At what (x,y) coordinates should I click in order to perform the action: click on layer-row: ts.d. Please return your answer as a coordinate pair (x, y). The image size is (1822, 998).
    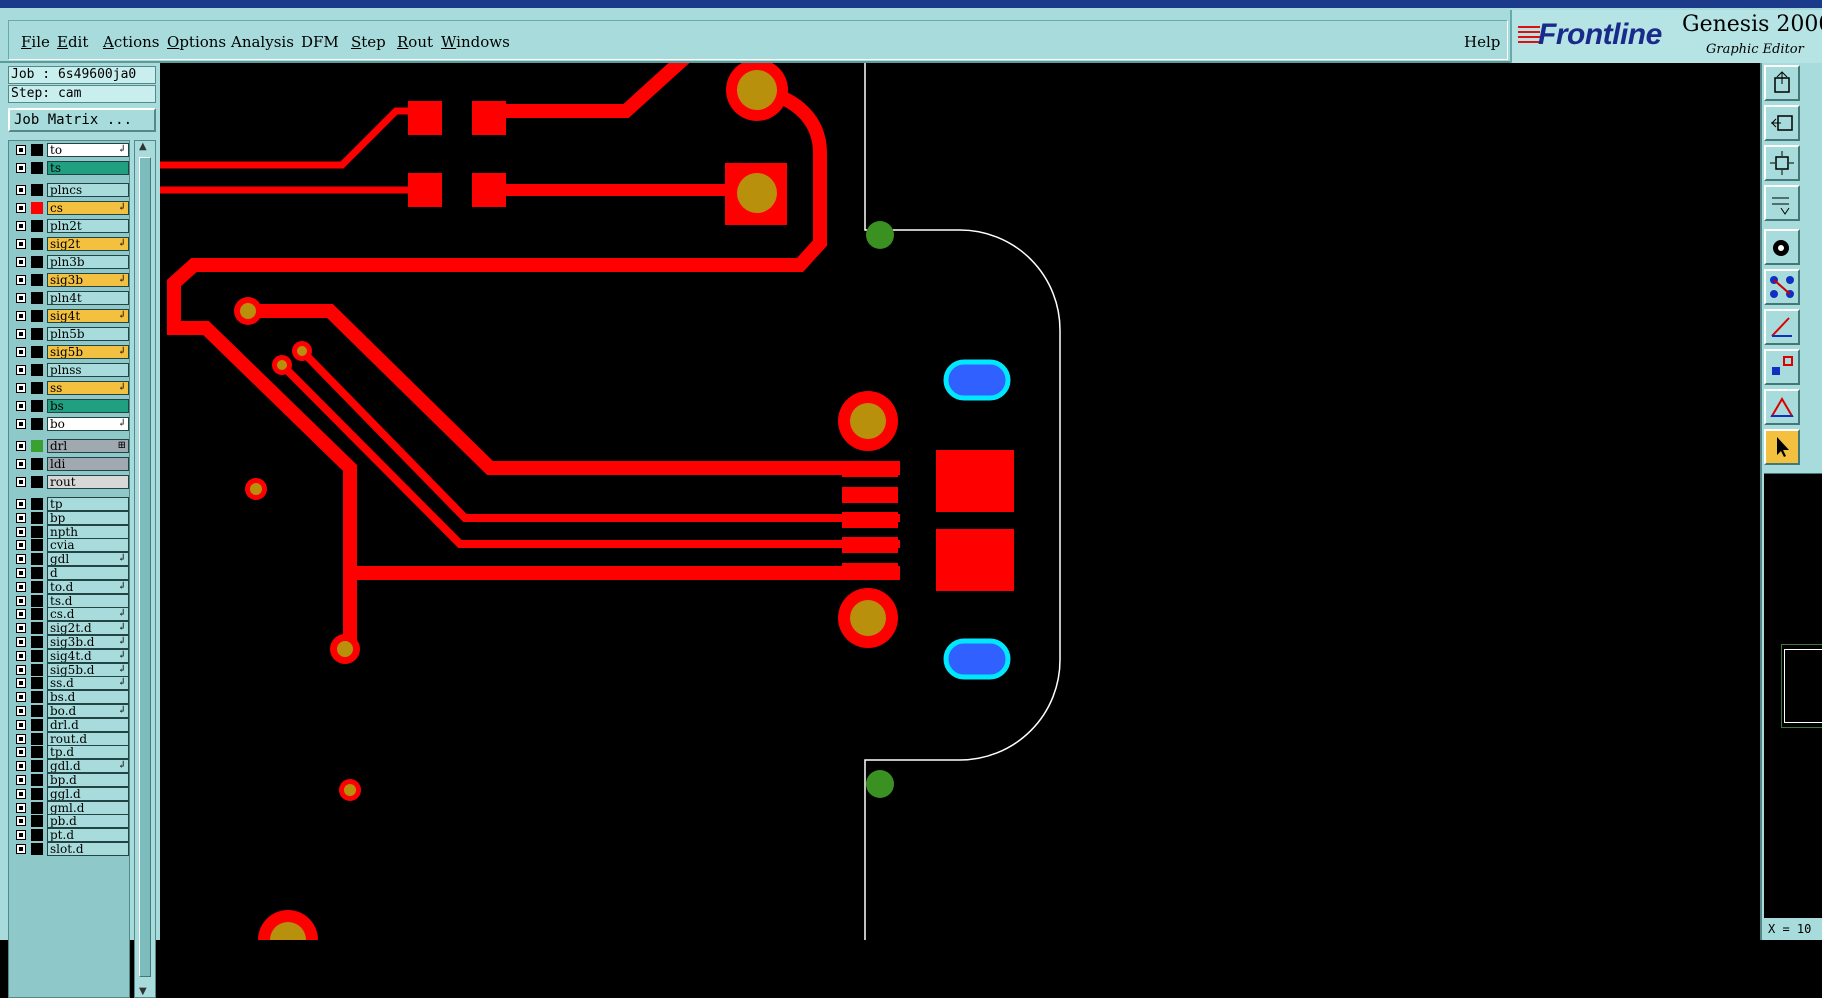
    Looking at the image, I should click on (70, 600).